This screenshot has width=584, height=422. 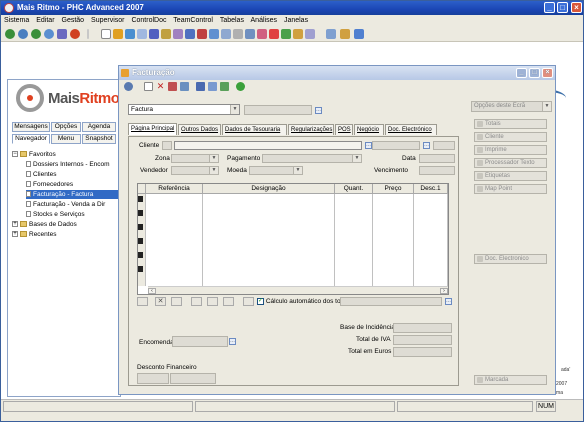 I want to click on link-icon, so click(x=224, y=86).